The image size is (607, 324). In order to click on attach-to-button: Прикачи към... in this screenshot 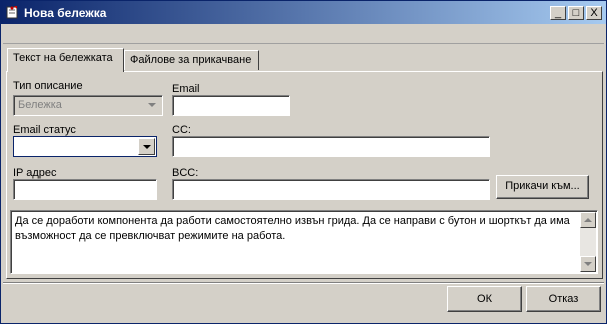, I will do `click(542, 187)`.